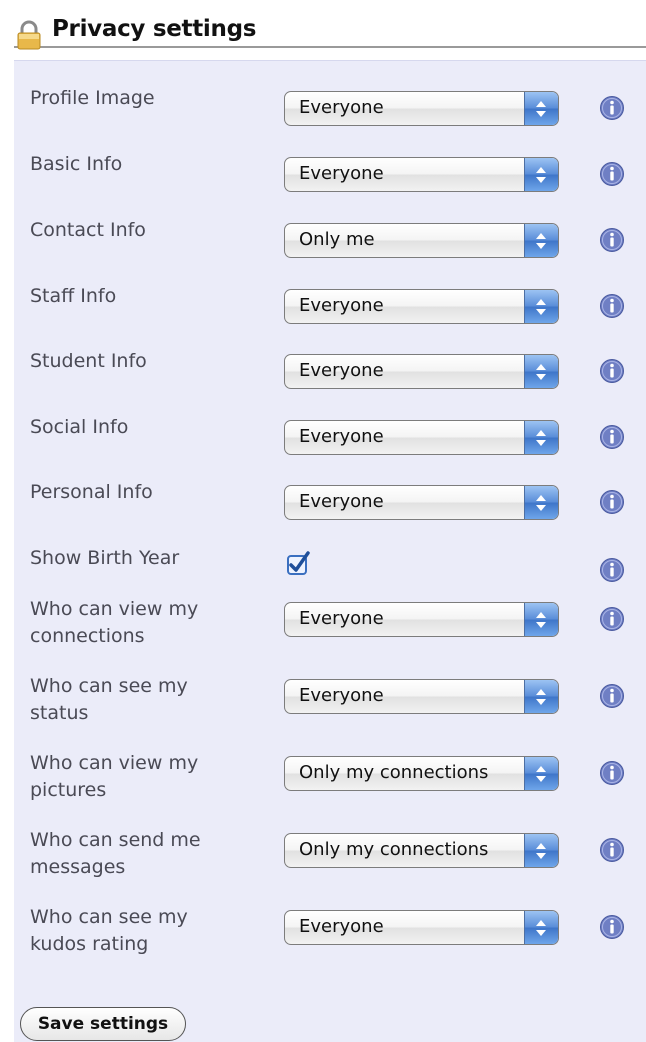  Describe the element at coordinates (91, 492) in the screenshot. I see `setting-label: Personal Info` at that location.